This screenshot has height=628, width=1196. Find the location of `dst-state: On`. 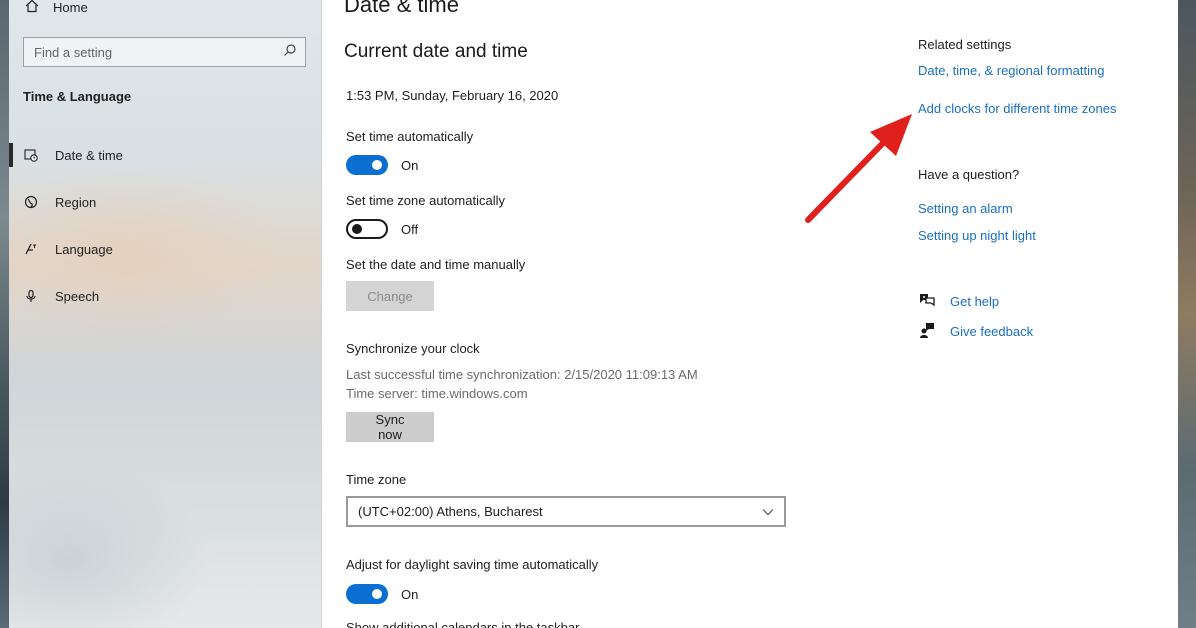

dst-state: On is located at coordinates (410, 594).